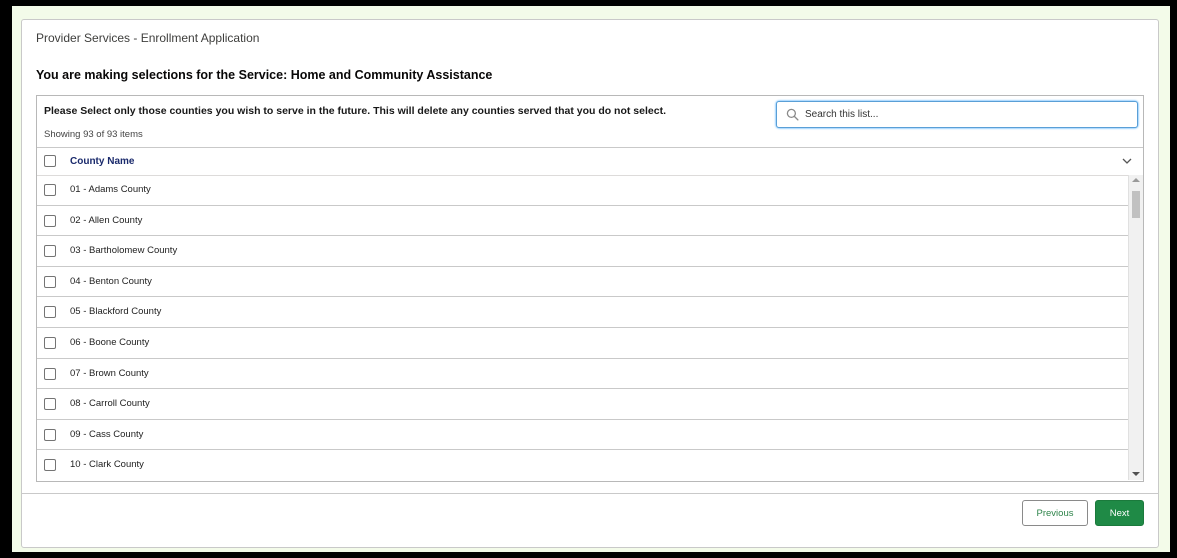 The height and width of the screenshot is (558, 1177). Describe the element at coordinates (1127, 161) in the screenshot. I see `chevron-down-icon` at that location.